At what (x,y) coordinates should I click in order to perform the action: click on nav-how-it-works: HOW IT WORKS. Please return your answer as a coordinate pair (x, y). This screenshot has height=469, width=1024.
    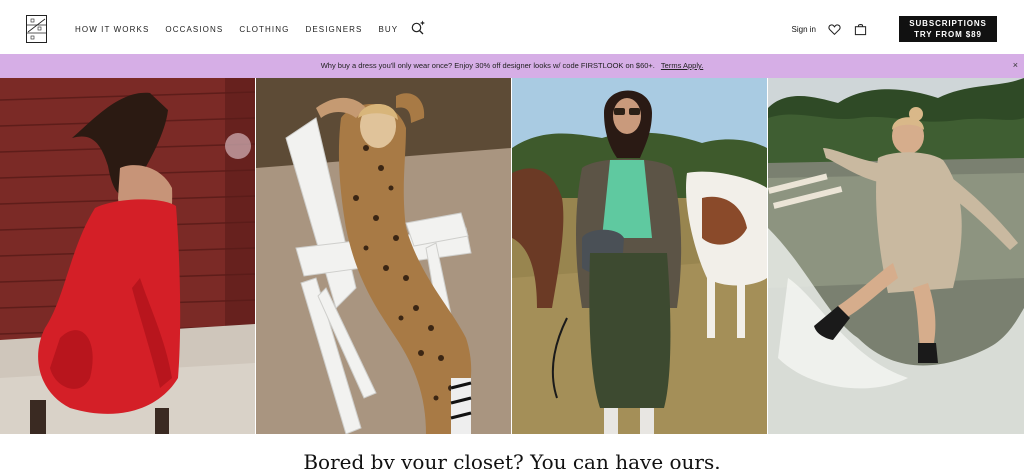
    Looking at the image, I should click on (112, 29).